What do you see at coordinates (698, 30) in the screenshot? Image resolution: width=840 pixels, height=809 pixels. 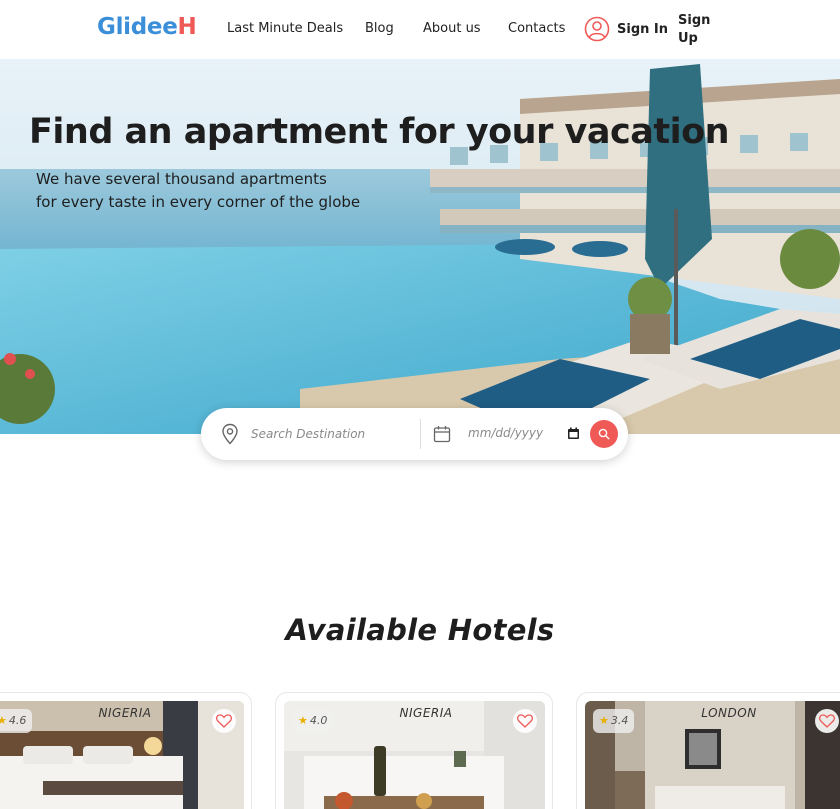 I see `sign-up-link: Sign Up` at bounding box center [698, 30].